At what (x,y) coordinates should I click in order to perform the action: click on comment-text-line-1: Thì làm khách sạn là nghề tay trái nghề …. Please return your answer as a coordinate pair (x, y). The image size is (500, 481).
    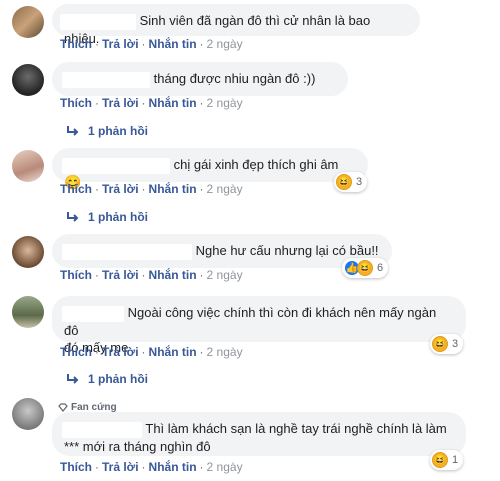
    Looking at the image, I should click on (296, 428).